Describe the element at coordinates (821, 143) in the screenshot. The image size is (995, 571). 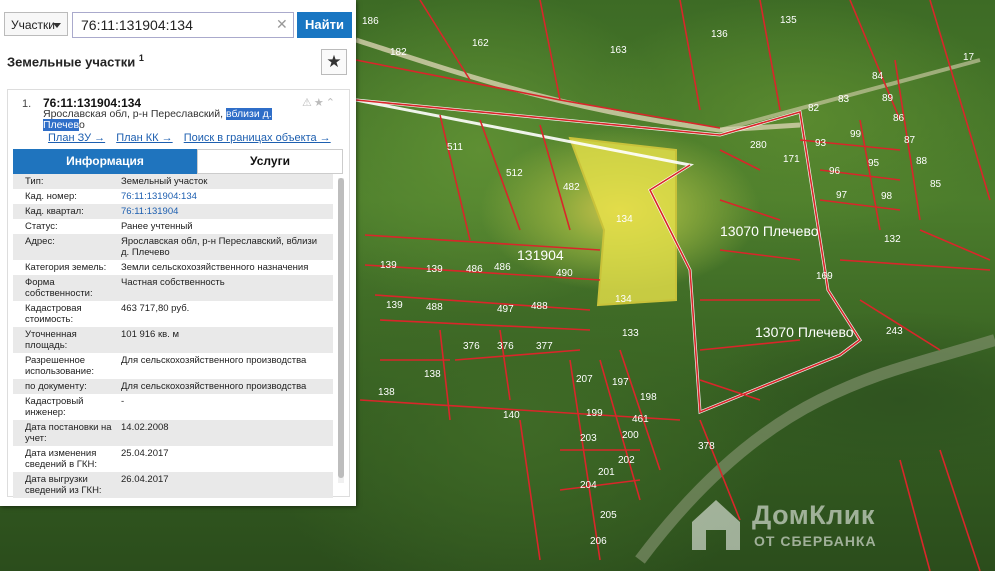
I see `plot-label: 93` at that location.